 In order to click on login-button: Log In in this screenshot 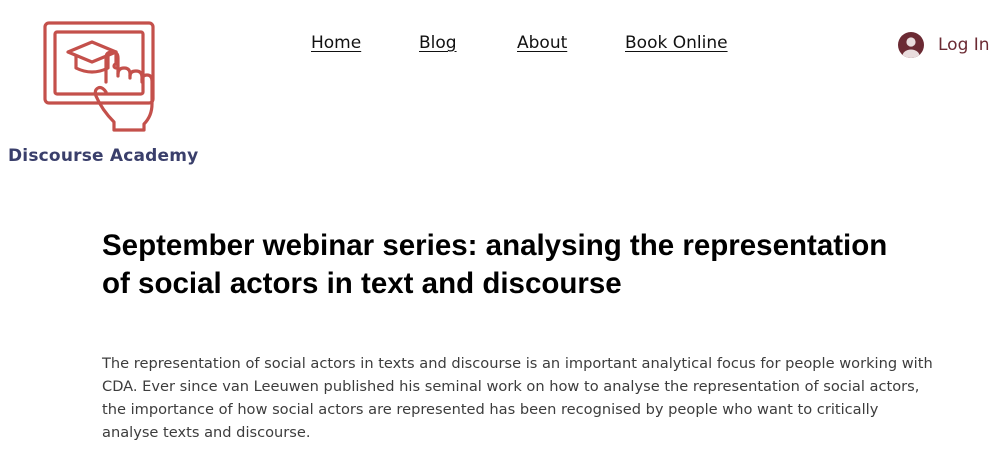, I will do `click(944, 45)`.